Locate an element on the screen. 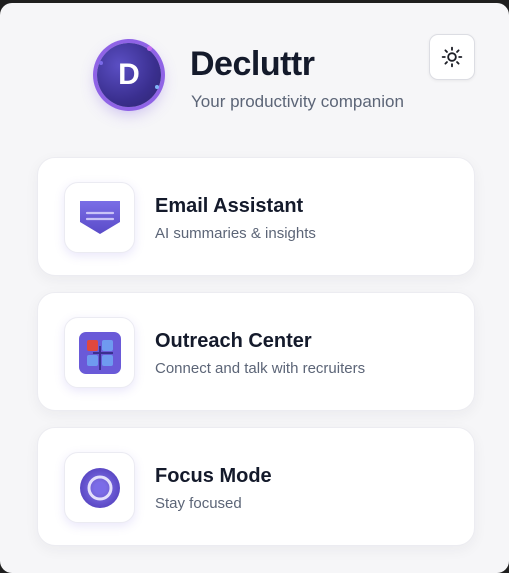 This screenshot has height=573, width=509. card-title: Email Assistant is located at coordinates (229, 206).